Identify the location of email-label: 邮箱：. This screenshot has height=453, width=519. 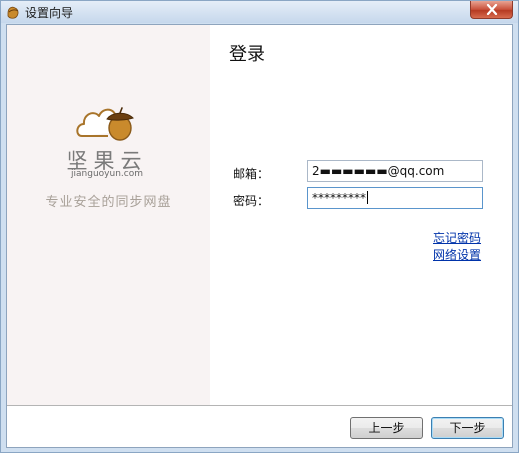
(251, 174).